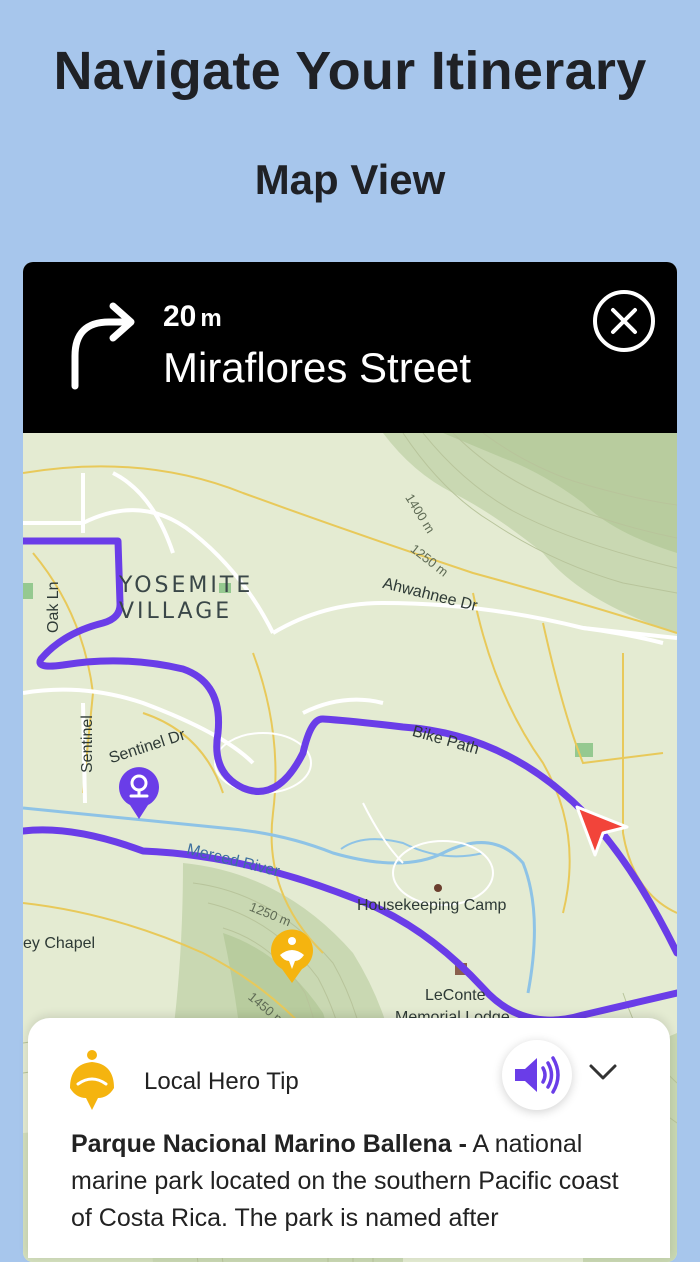  What do you see at coordinates (53, 607) in the screenshot?
I see `map-label-oak-ln: Oak Ln` at bounding box center [53, 607].